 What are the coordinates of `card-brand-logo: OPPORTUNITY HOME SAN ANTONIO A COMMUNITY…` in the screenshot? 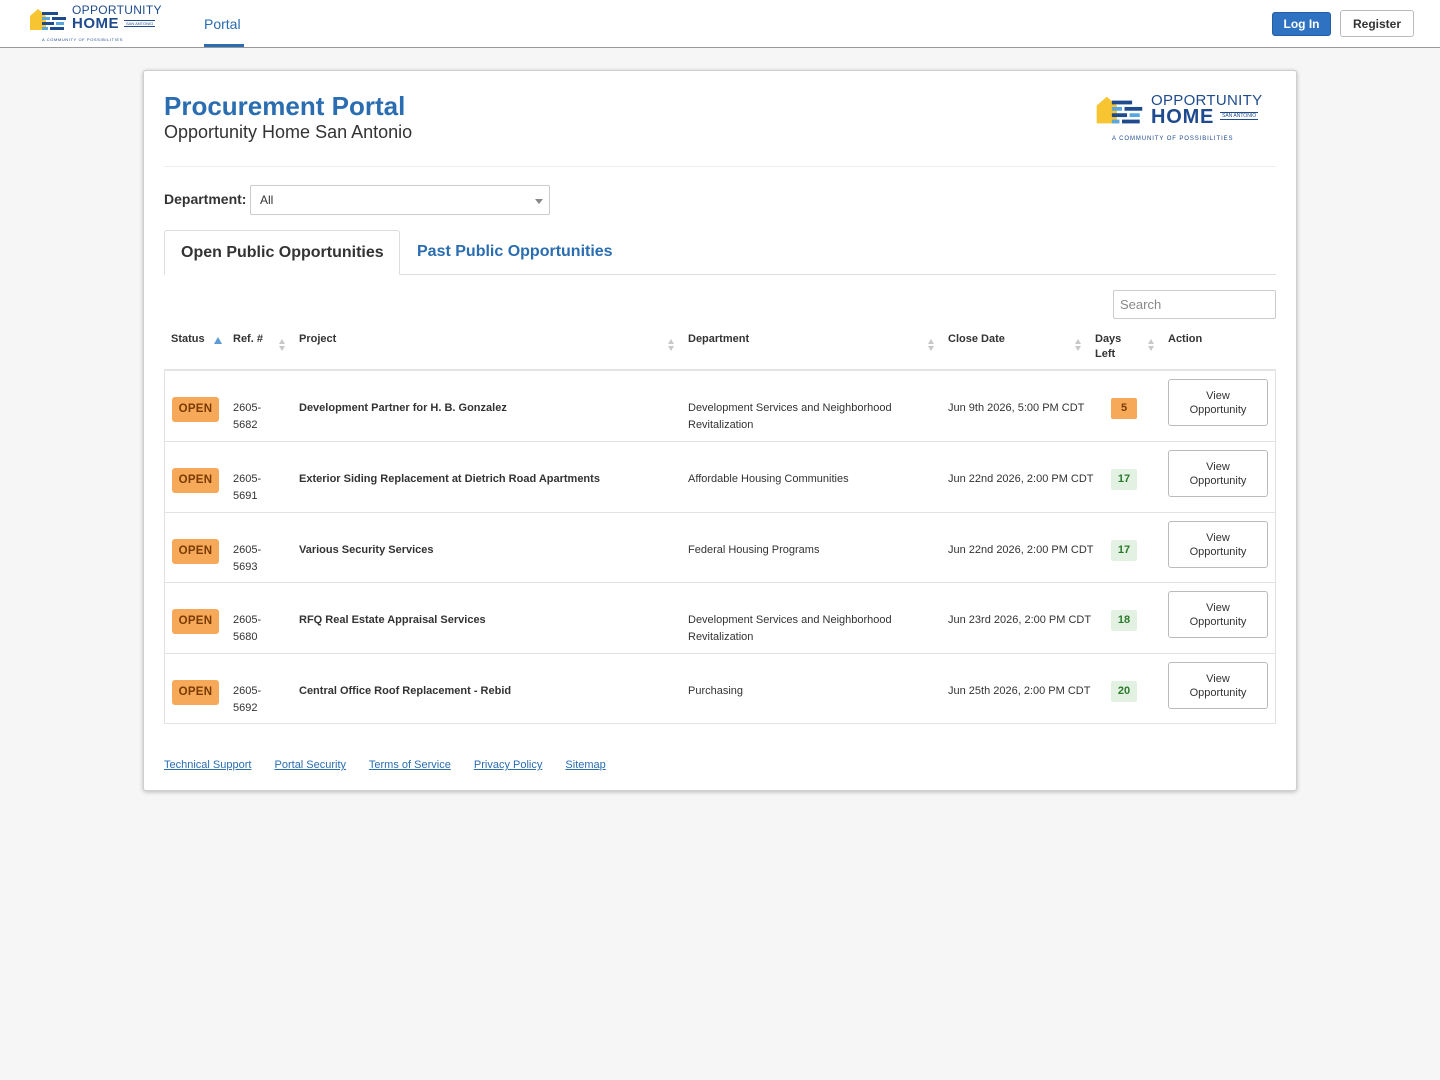 It's located at (1184, 120).